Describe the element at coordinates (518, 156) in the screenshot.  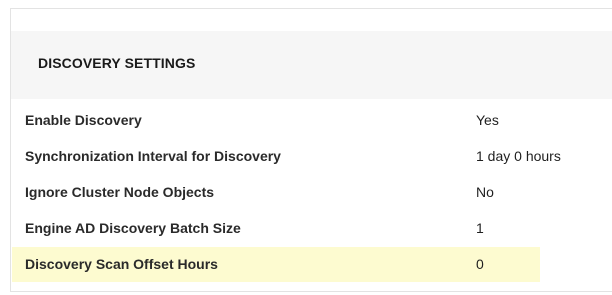
I see `setting-value: 1 day 0 hours` at that location.